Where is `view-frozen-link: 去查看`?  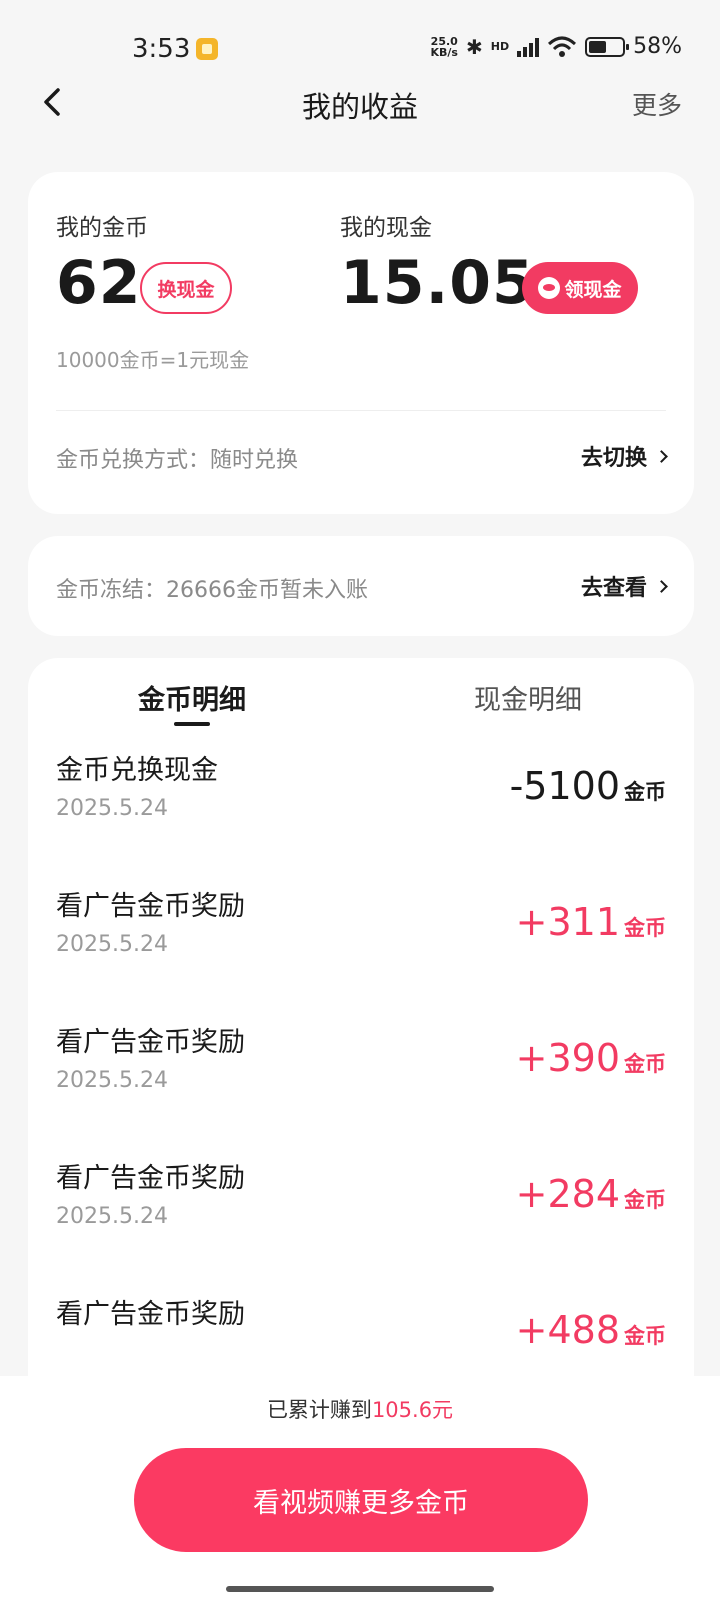 view-frozen-link: 去查看 is located at coordinates (624, 586).